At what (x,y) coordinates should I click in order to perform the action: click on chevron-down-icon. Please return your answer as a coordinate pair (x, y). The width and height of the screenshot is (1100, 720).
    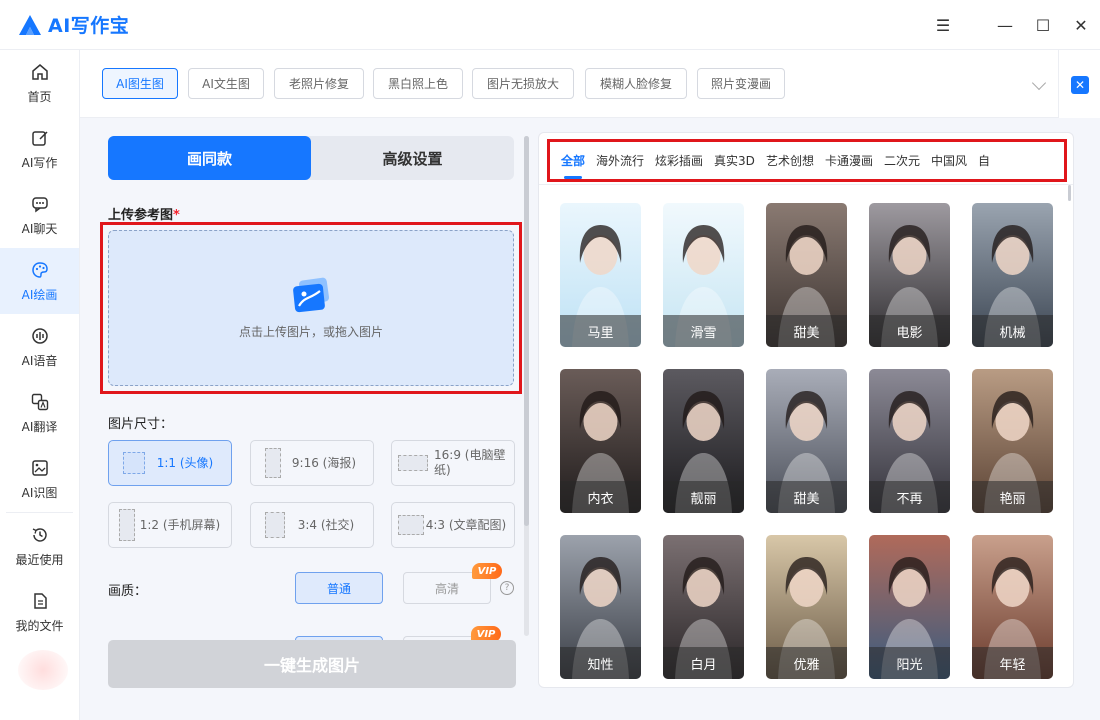
    Looking at the image, I should click on (1039, 83).